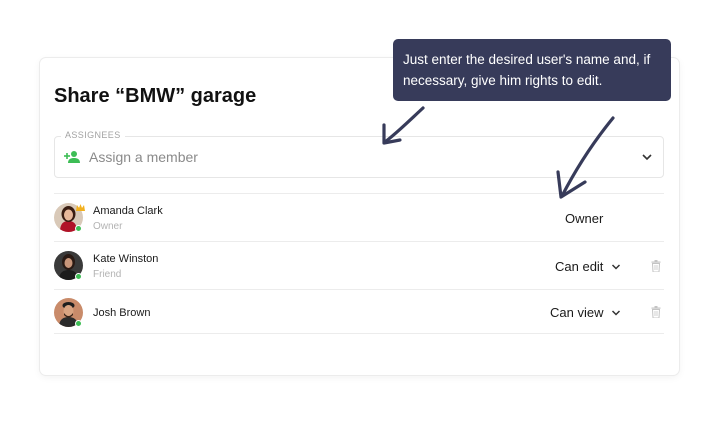  I want to click on member-name: Amanda Clark, so click(128, 211).